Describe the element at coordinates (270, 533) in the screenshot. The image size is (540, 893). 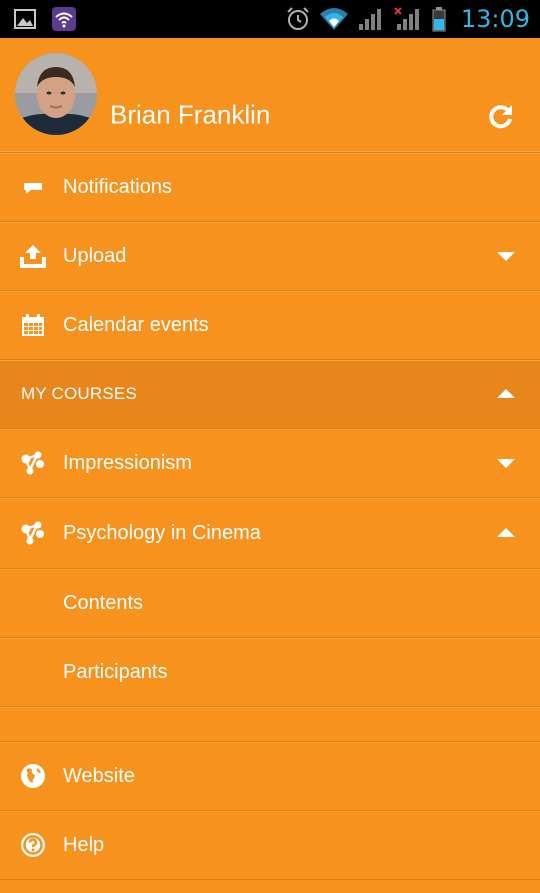
I see `course-item-psychology-in-cinema: Psychology in Cinema` at that location.